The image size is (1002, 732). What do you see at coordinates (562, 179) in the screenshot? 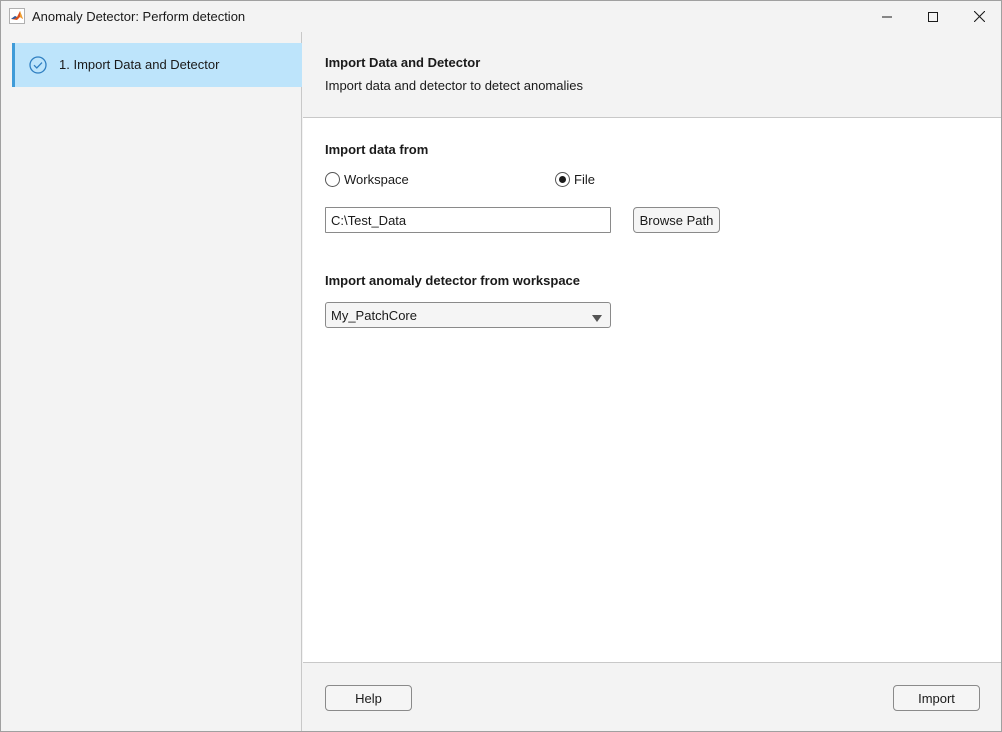
I see `file-radio-circle` at bounding box center [562, 179].